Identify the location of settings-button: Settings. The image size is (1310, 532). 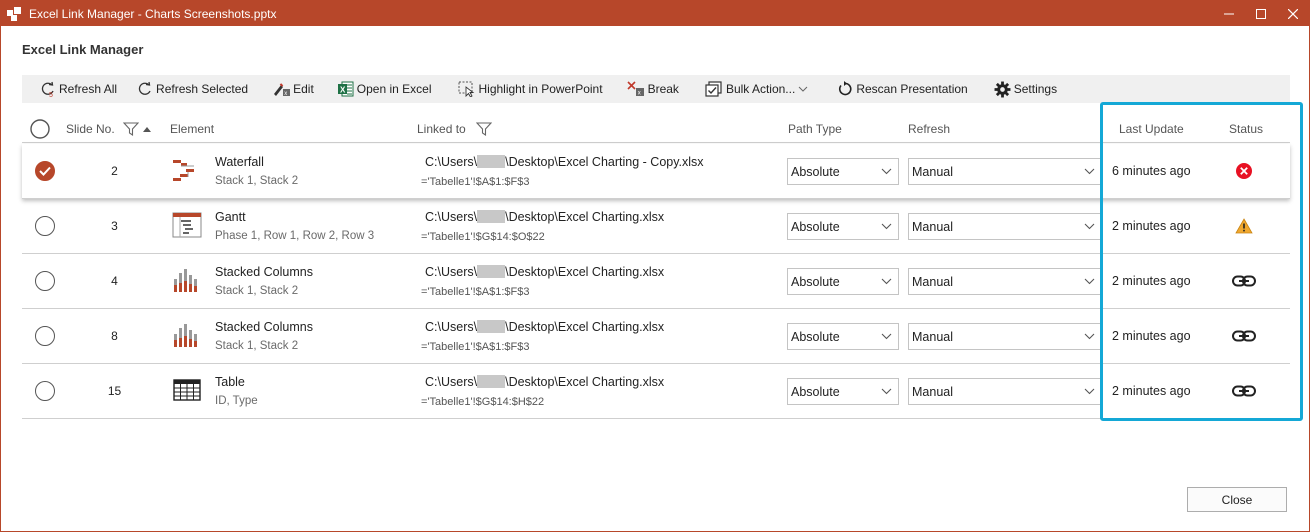
(1022, 89).